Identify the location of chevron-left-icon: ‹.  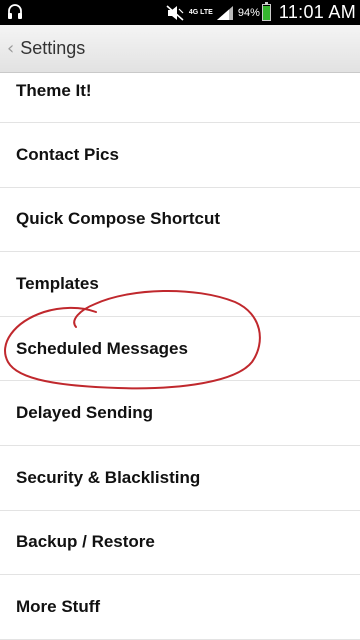
(10, 48).